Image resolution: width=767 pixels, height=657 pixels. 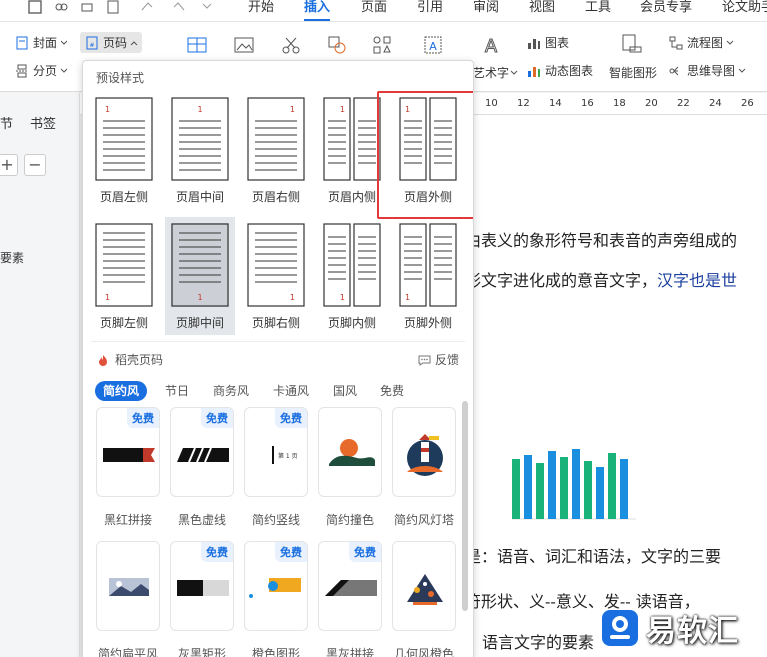 What do you see at coordinates (231, 391) in the screenshot?
I see `filter-business: 商务风` at bounding box center [231, 391].